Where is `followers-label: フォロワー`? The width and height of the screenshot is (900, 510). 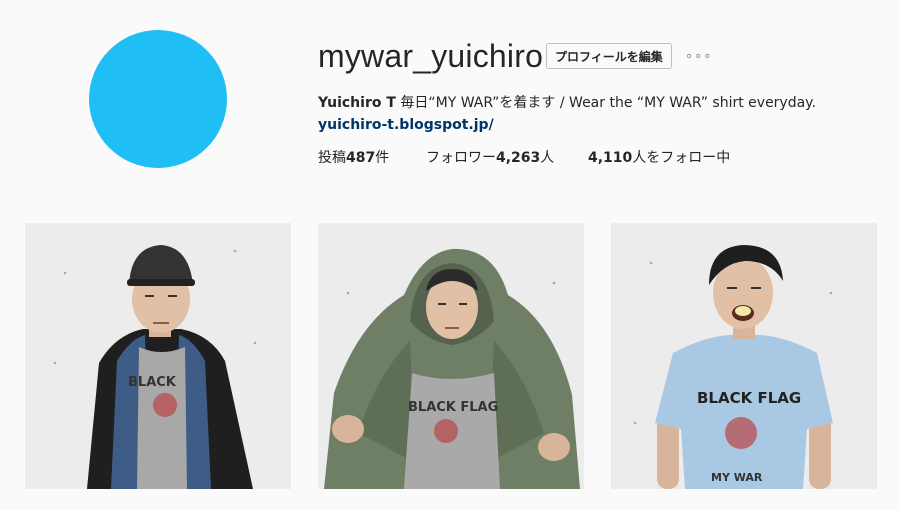 followers-label: フォロワー is located at coordinates (461, 158).